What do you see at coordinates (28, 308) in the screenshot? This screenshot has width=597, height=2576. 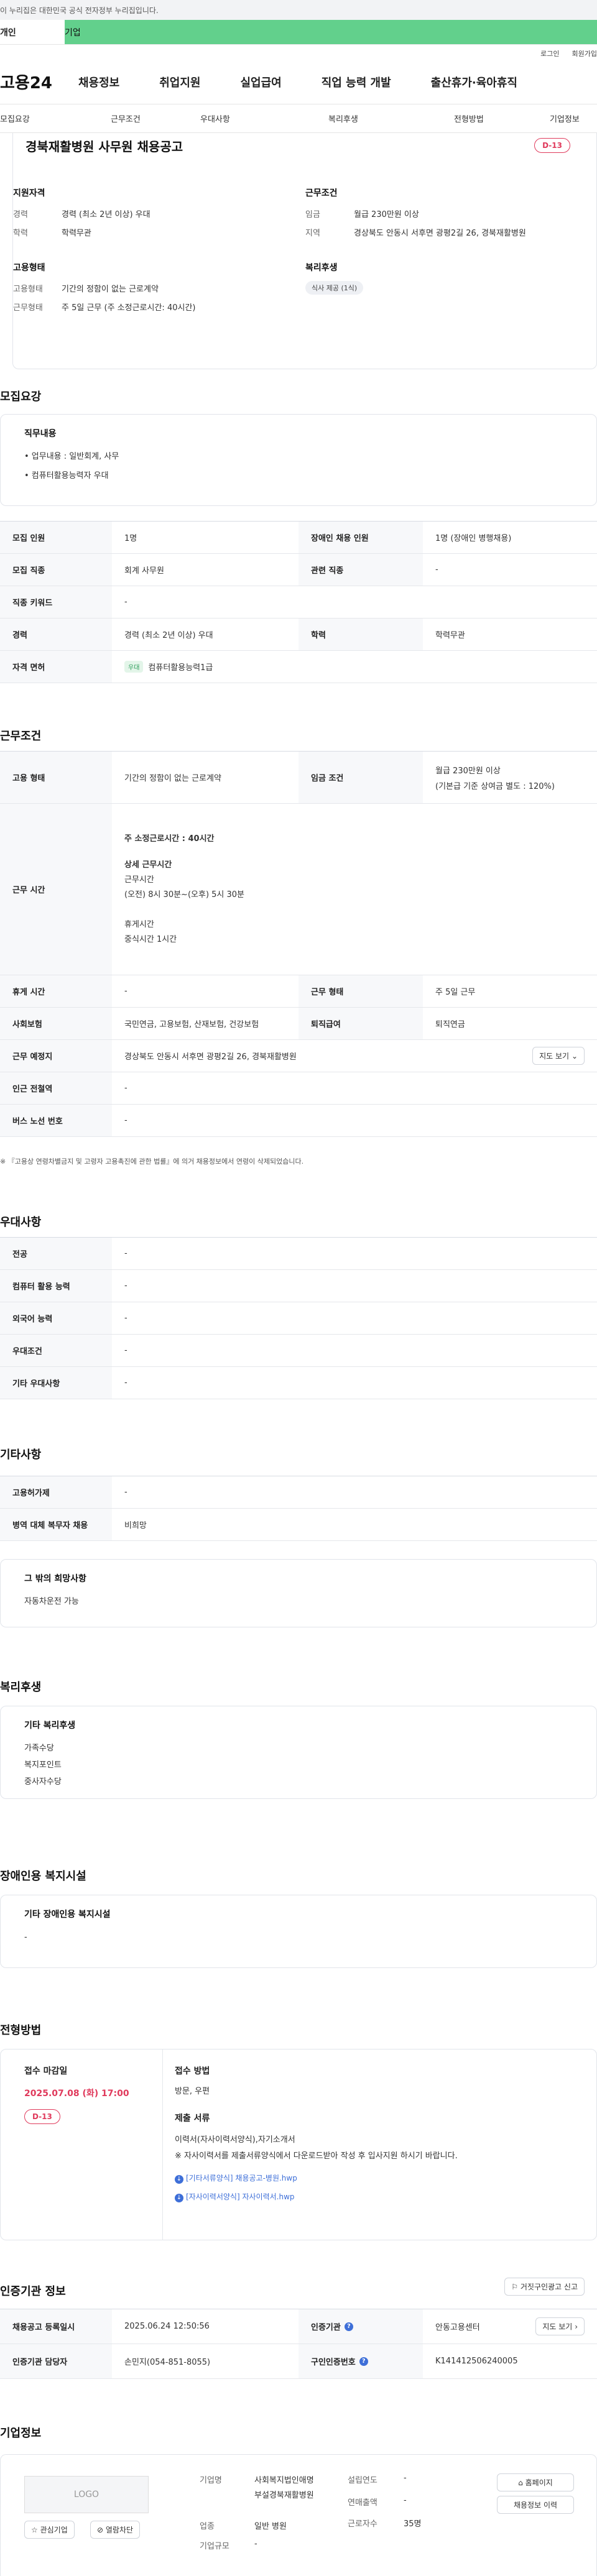 I see `worktype-key: 근무형태` at bounding box center [28, 308].